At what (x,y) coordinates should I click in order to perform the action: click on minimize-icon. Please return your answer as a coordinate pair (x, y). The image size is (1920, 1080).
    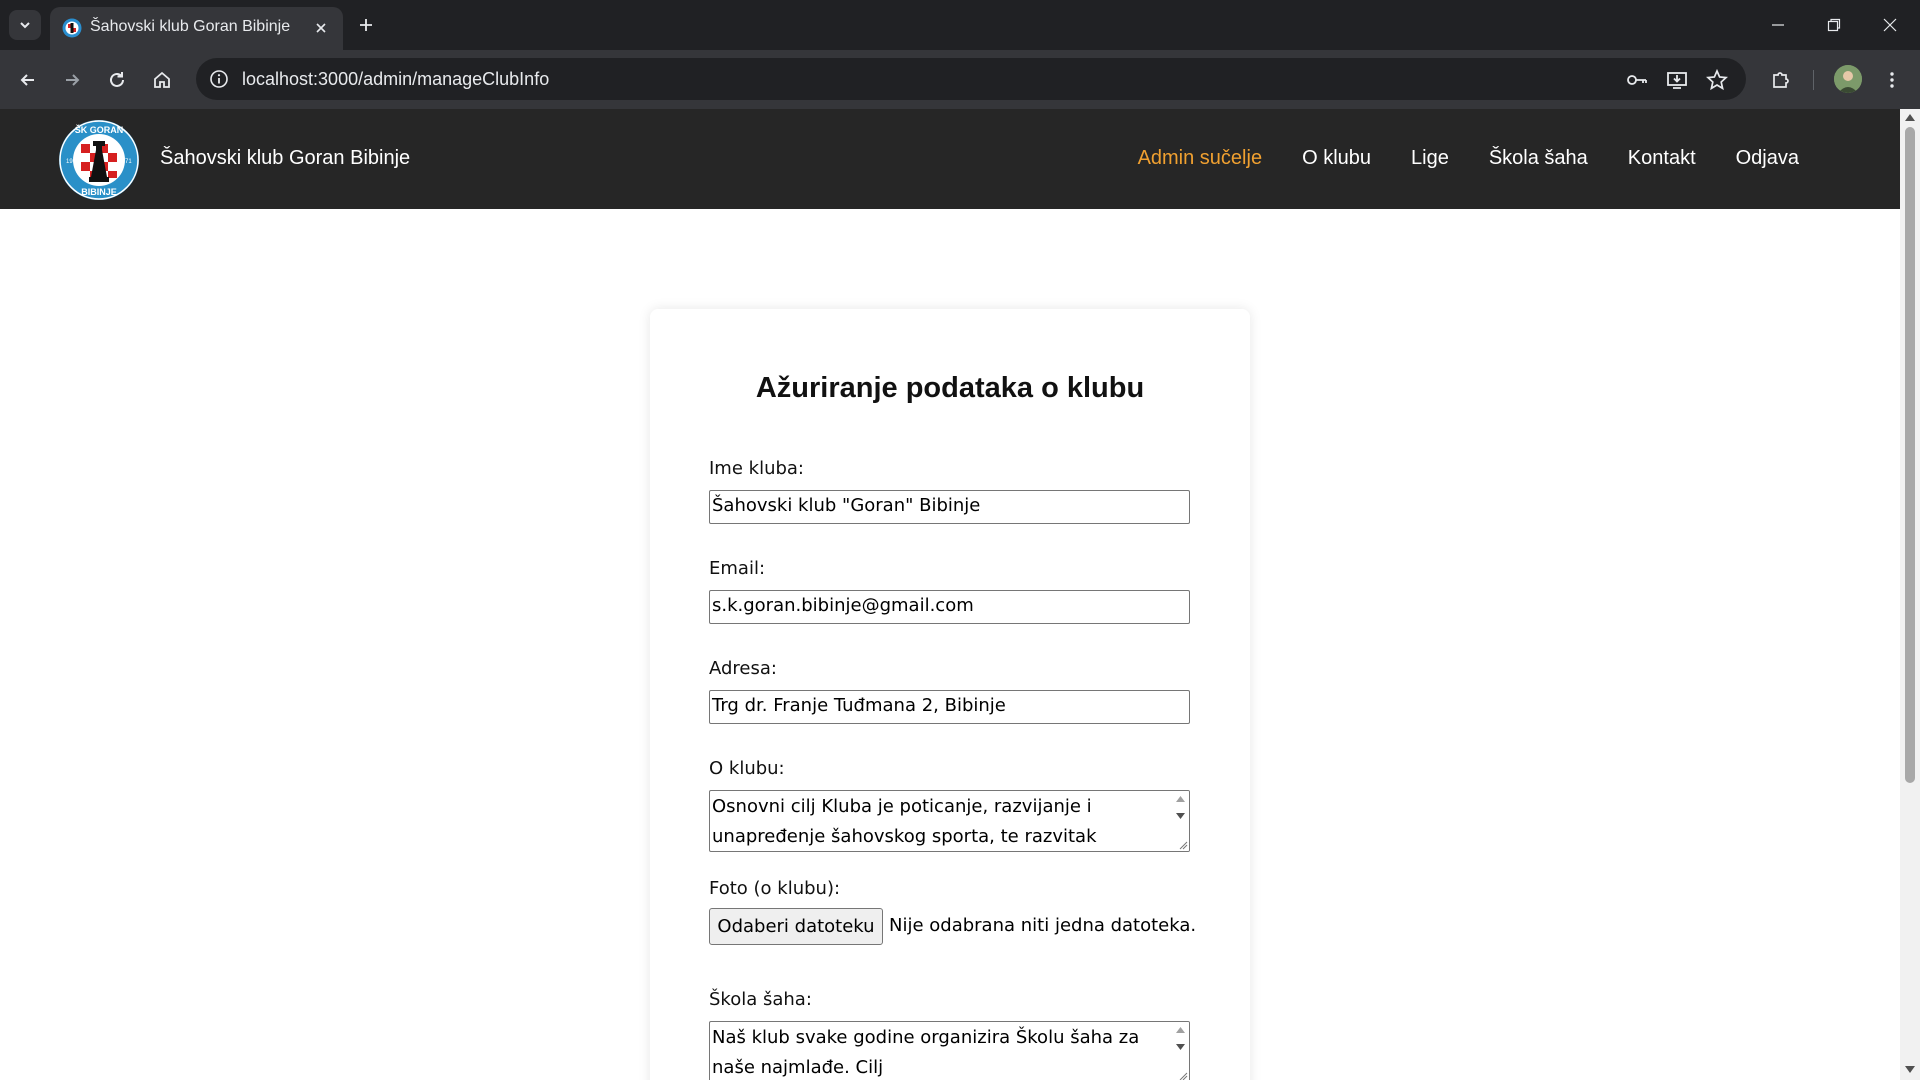
    Looking at the image, I should click on (1778, 25).